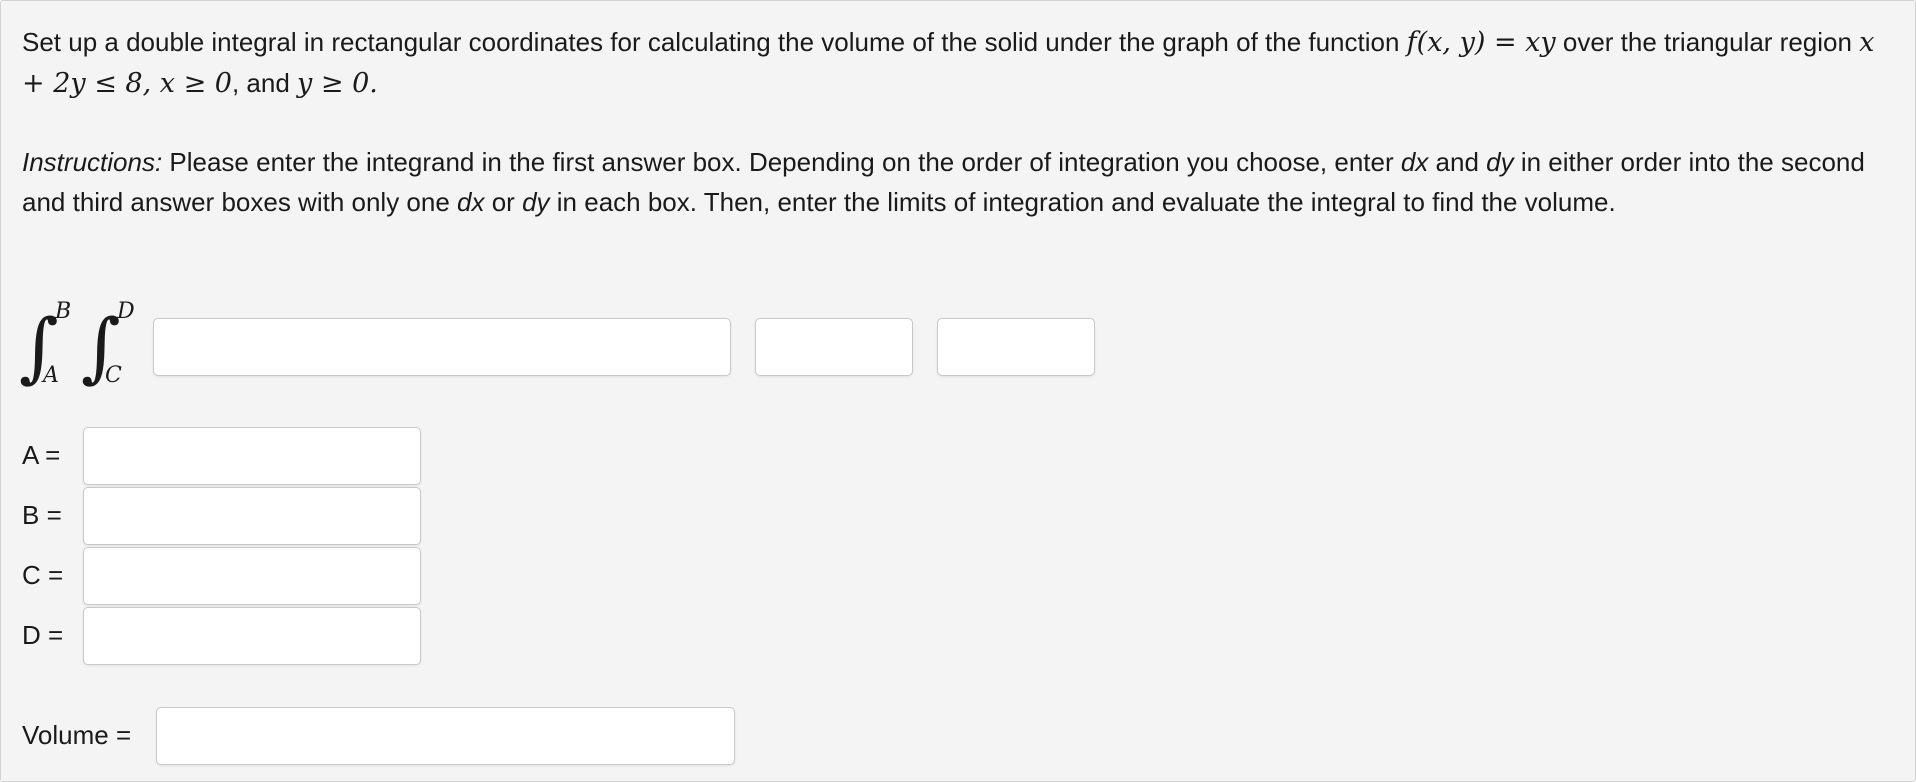 This screenshot has width=1916, height=782. Describe the element at coordinates (42, 515) in the screenshot. I see `limit-b-label: B =` at that location.